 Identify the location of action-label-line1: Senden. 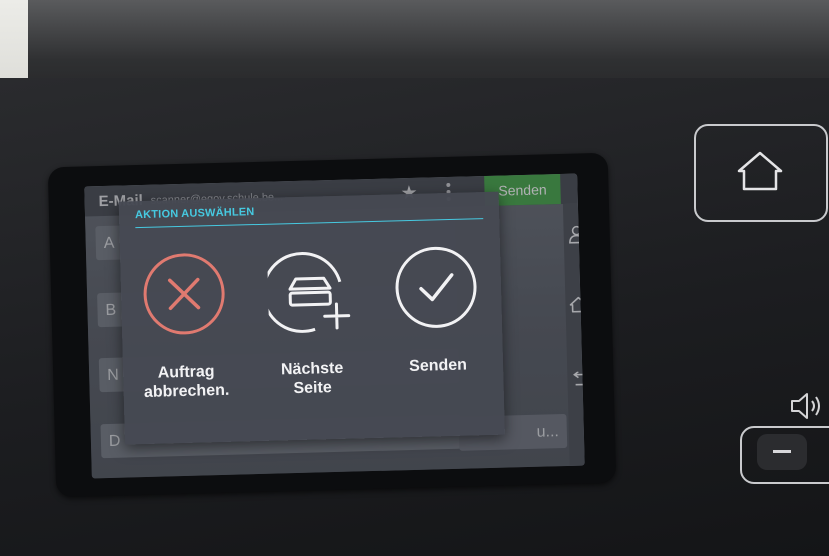
(438, 366).